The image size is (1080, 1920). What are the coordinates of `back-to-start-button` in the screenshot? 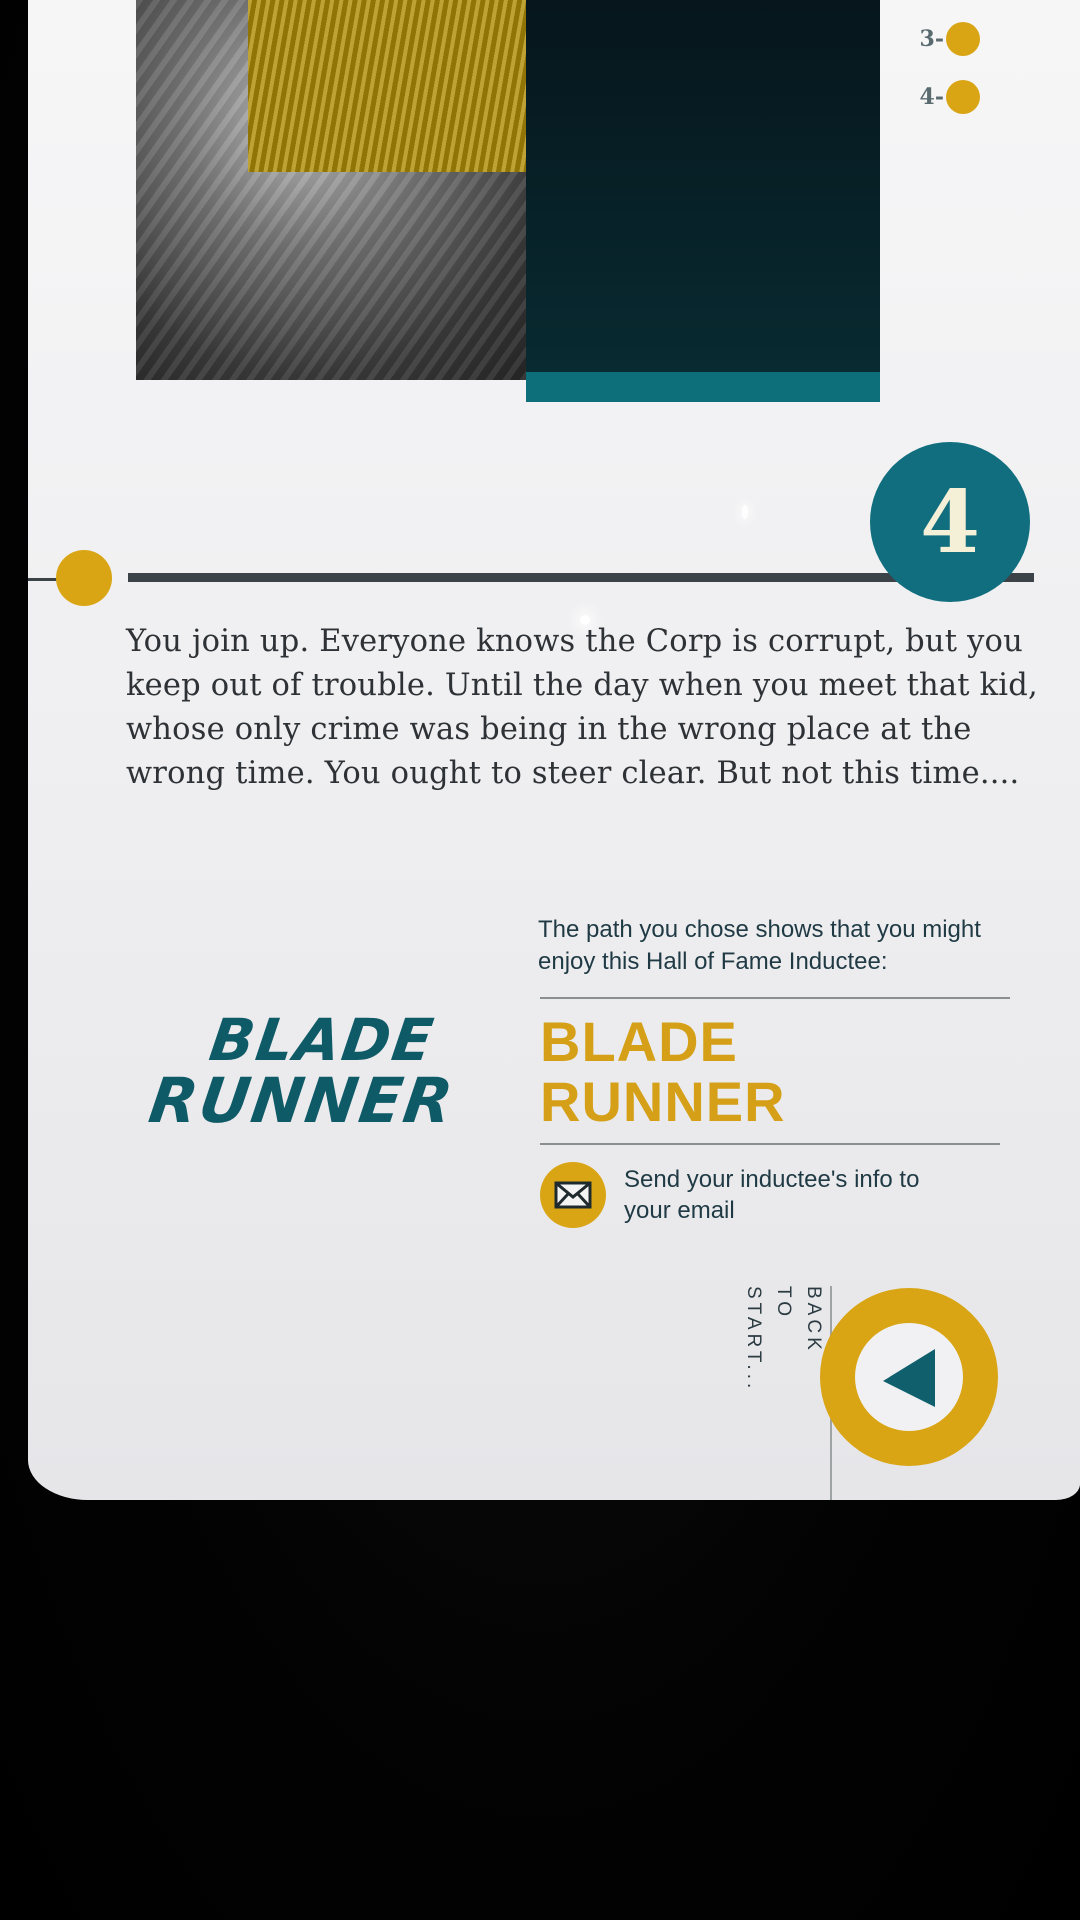 It's located at (909, 1377).